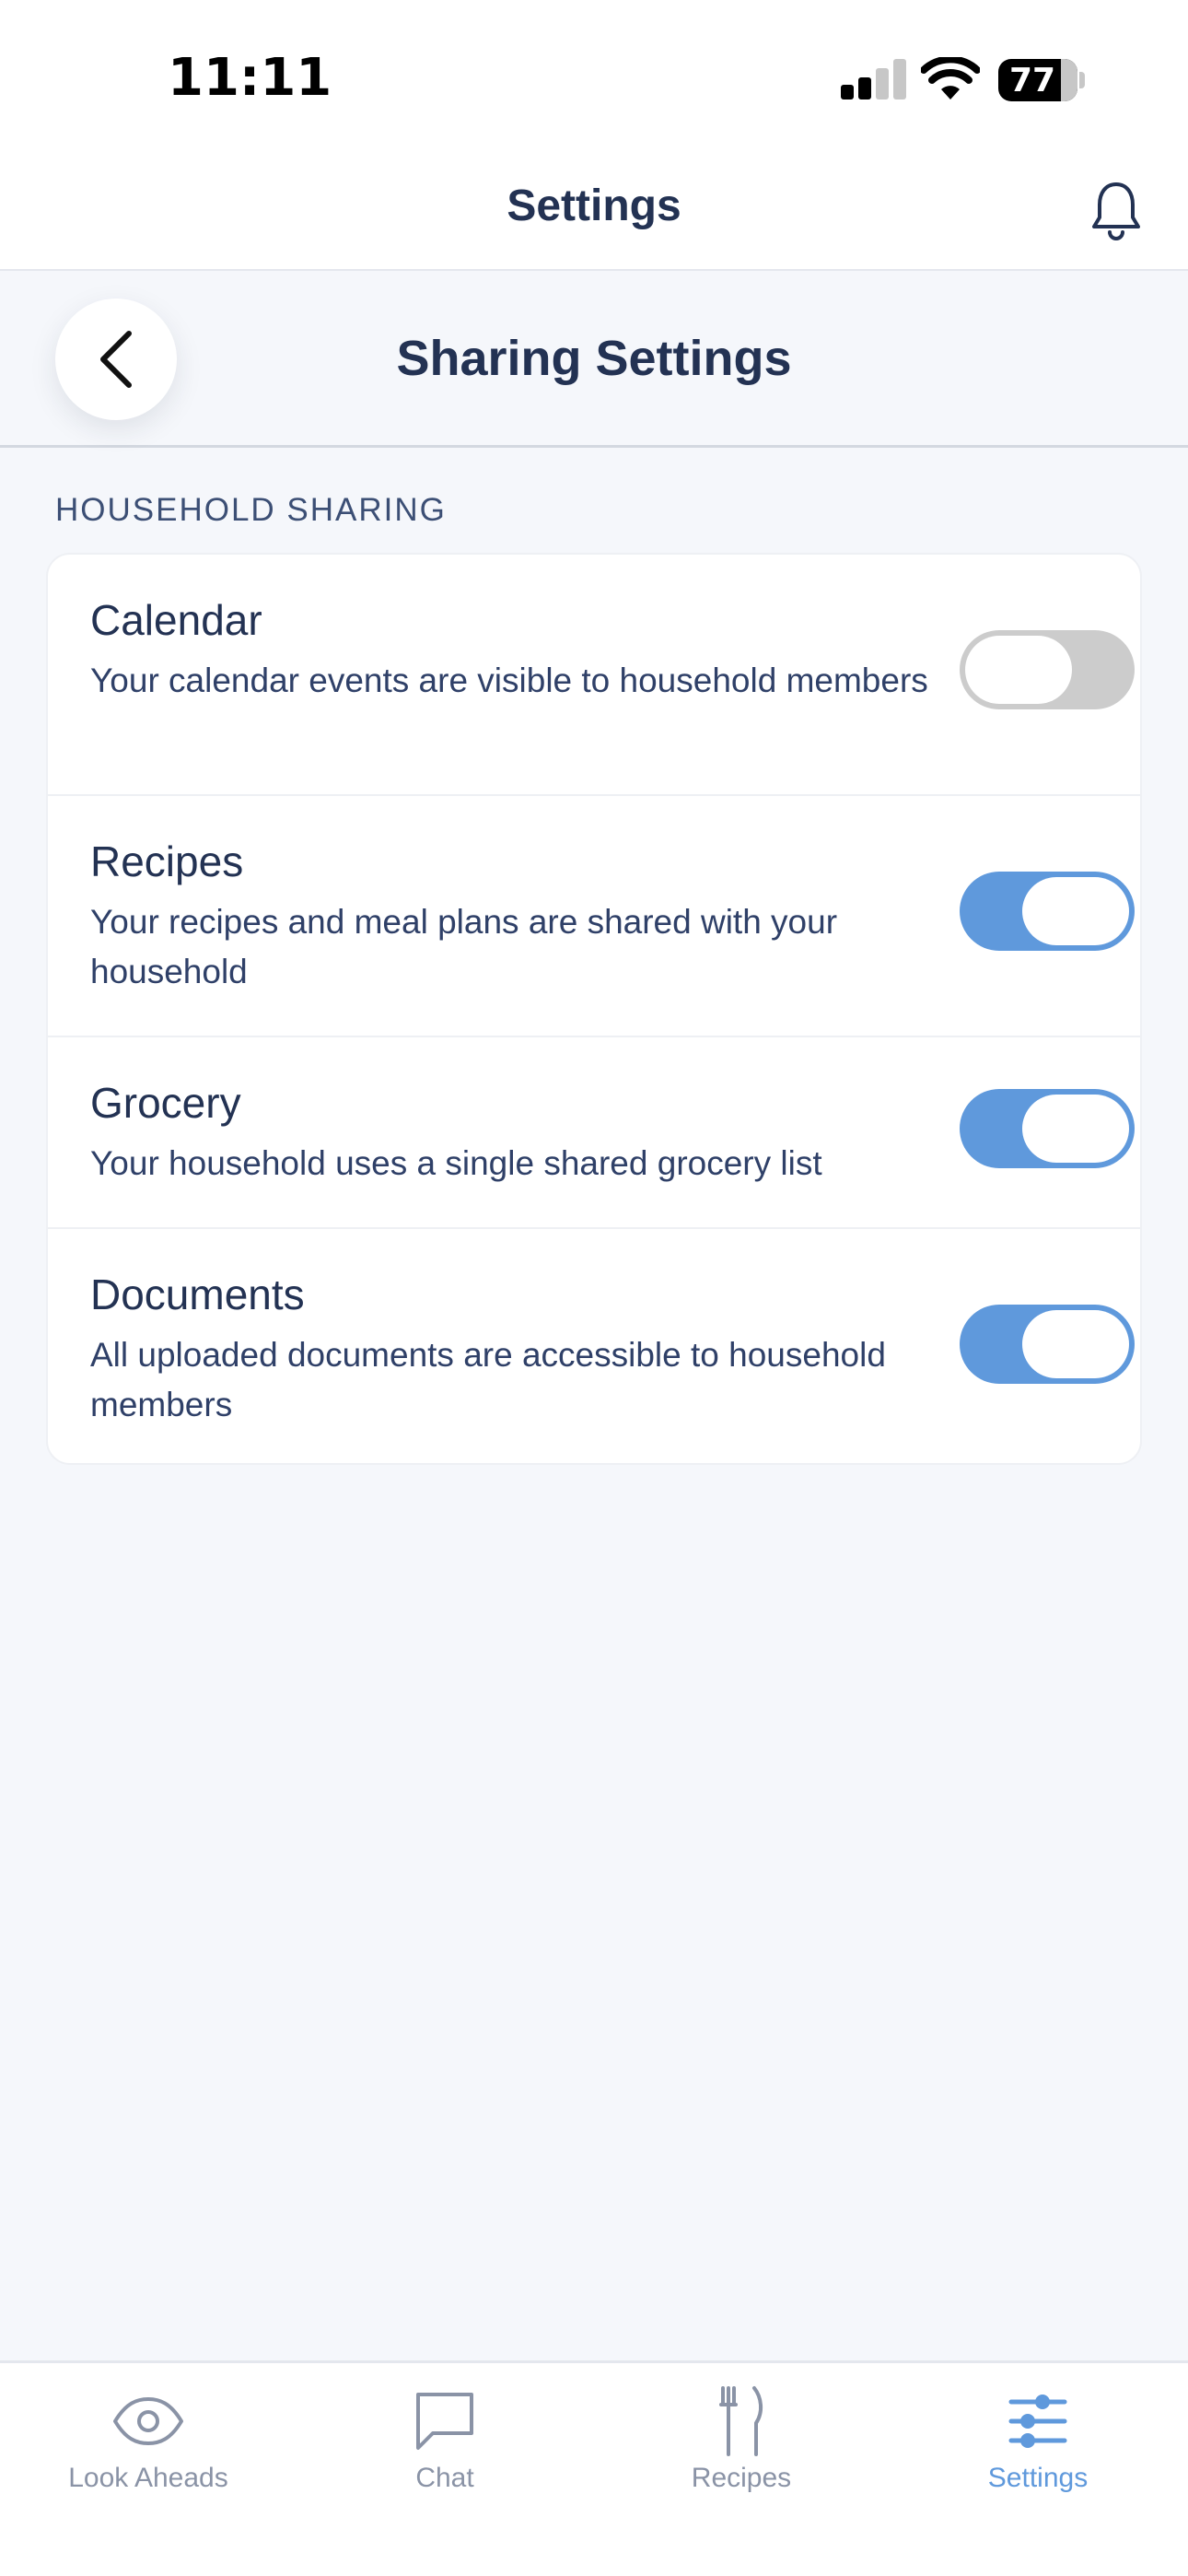 The height and width of the screenshot is (2576, 1188). I want to click on eye-icon, so click(148, 2421).